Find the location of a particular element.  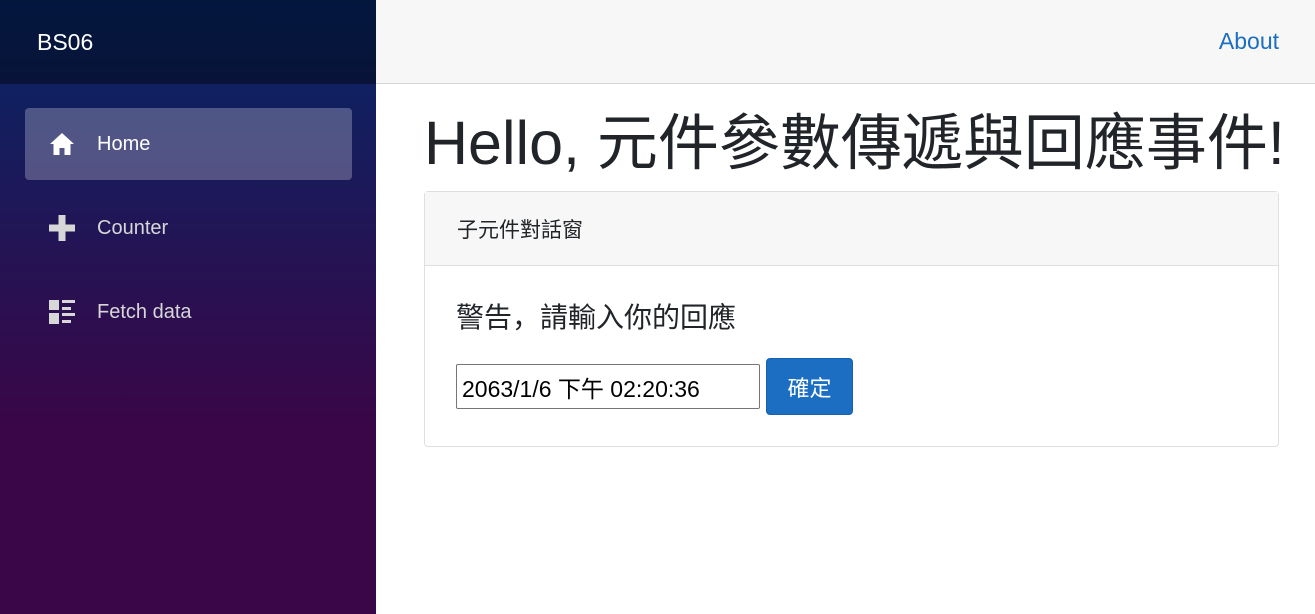

plus-icon is located at coordinates (62, 228).